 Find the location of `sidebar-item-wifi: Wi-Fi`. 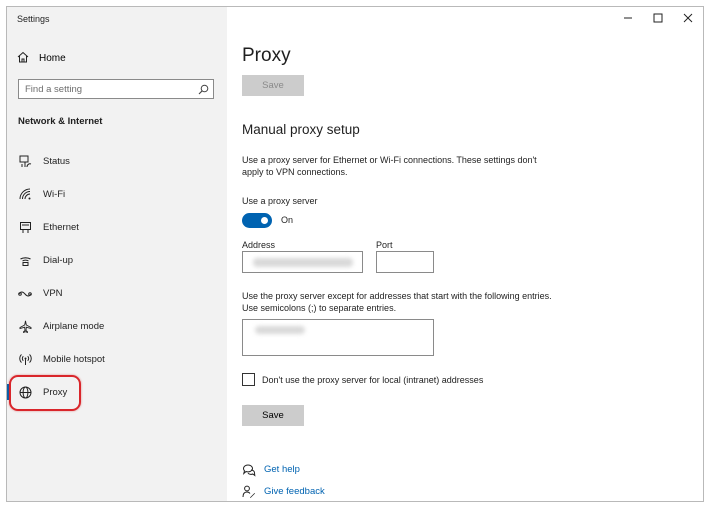

sidebar-item-wifi: Wi-Fi is located at coordinates (117, 194).